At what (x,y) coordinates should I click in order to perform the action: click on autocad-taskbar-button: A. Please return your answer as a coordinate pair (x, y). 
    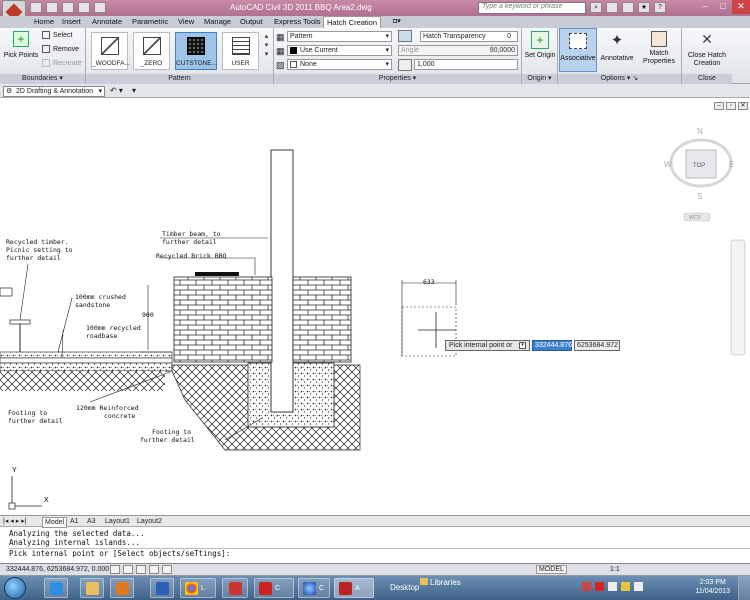
    Looking at the image, I should click on (354, 588).